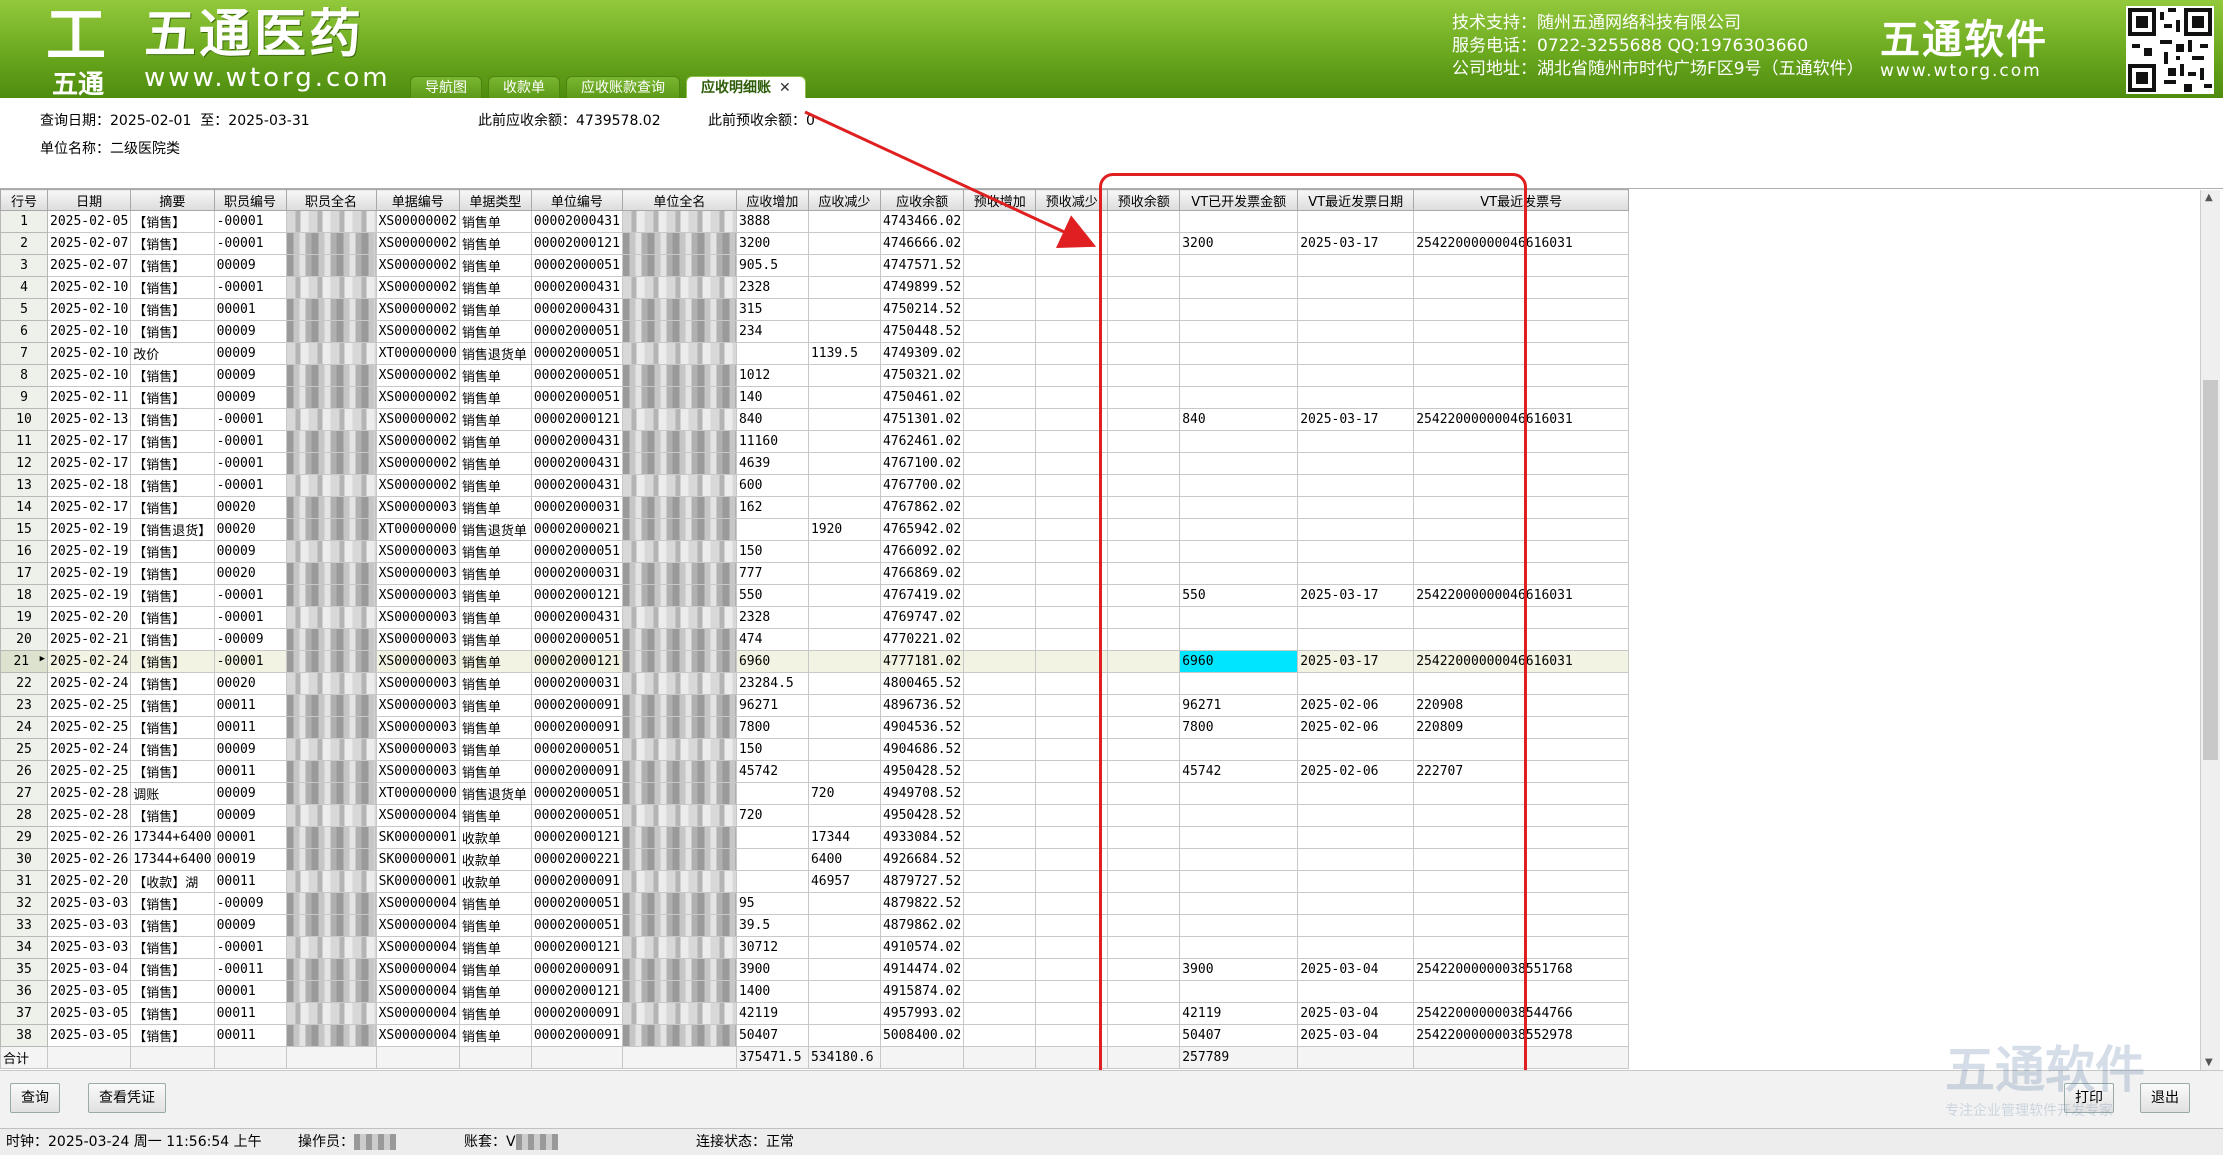  I want to click on table-cell: 4915874.02, so click(922, 991).